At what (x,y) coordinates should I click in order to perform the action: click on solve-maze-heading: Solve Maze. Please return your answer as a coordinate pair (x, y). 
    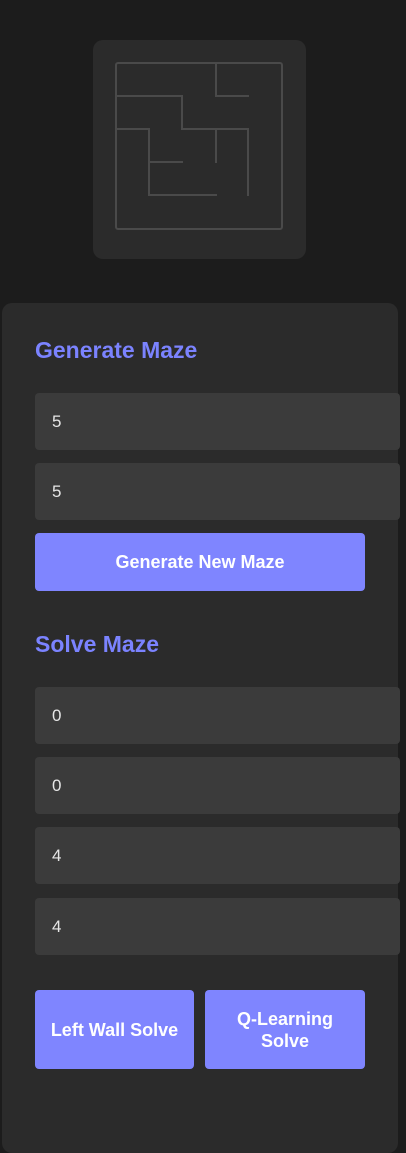
    Looking at the image, I should click on (97, 644).